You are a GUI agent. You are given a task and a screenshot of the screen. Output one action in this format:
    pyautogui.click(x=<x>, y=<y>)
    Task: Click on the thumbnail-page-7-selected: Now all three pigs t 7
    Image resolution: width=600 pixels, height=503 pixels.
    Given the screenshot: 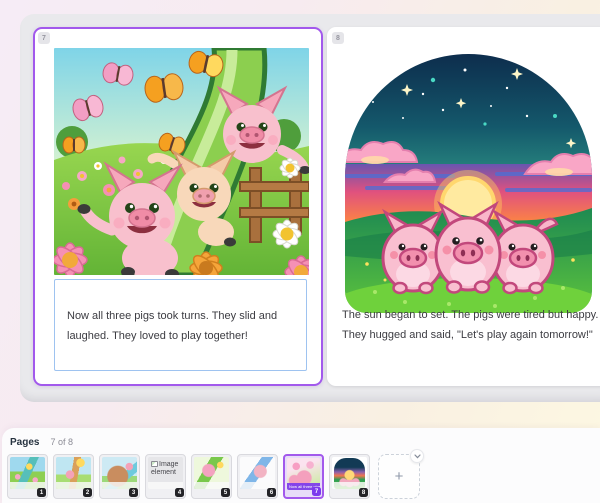 What is the action you would take?
    pyautogui.click(x=303, y=476)
    